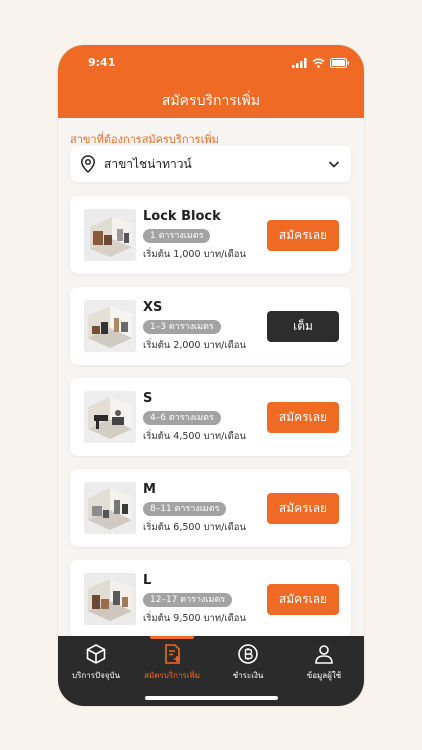  I want to click on wifi-icon, so click(318, 63).